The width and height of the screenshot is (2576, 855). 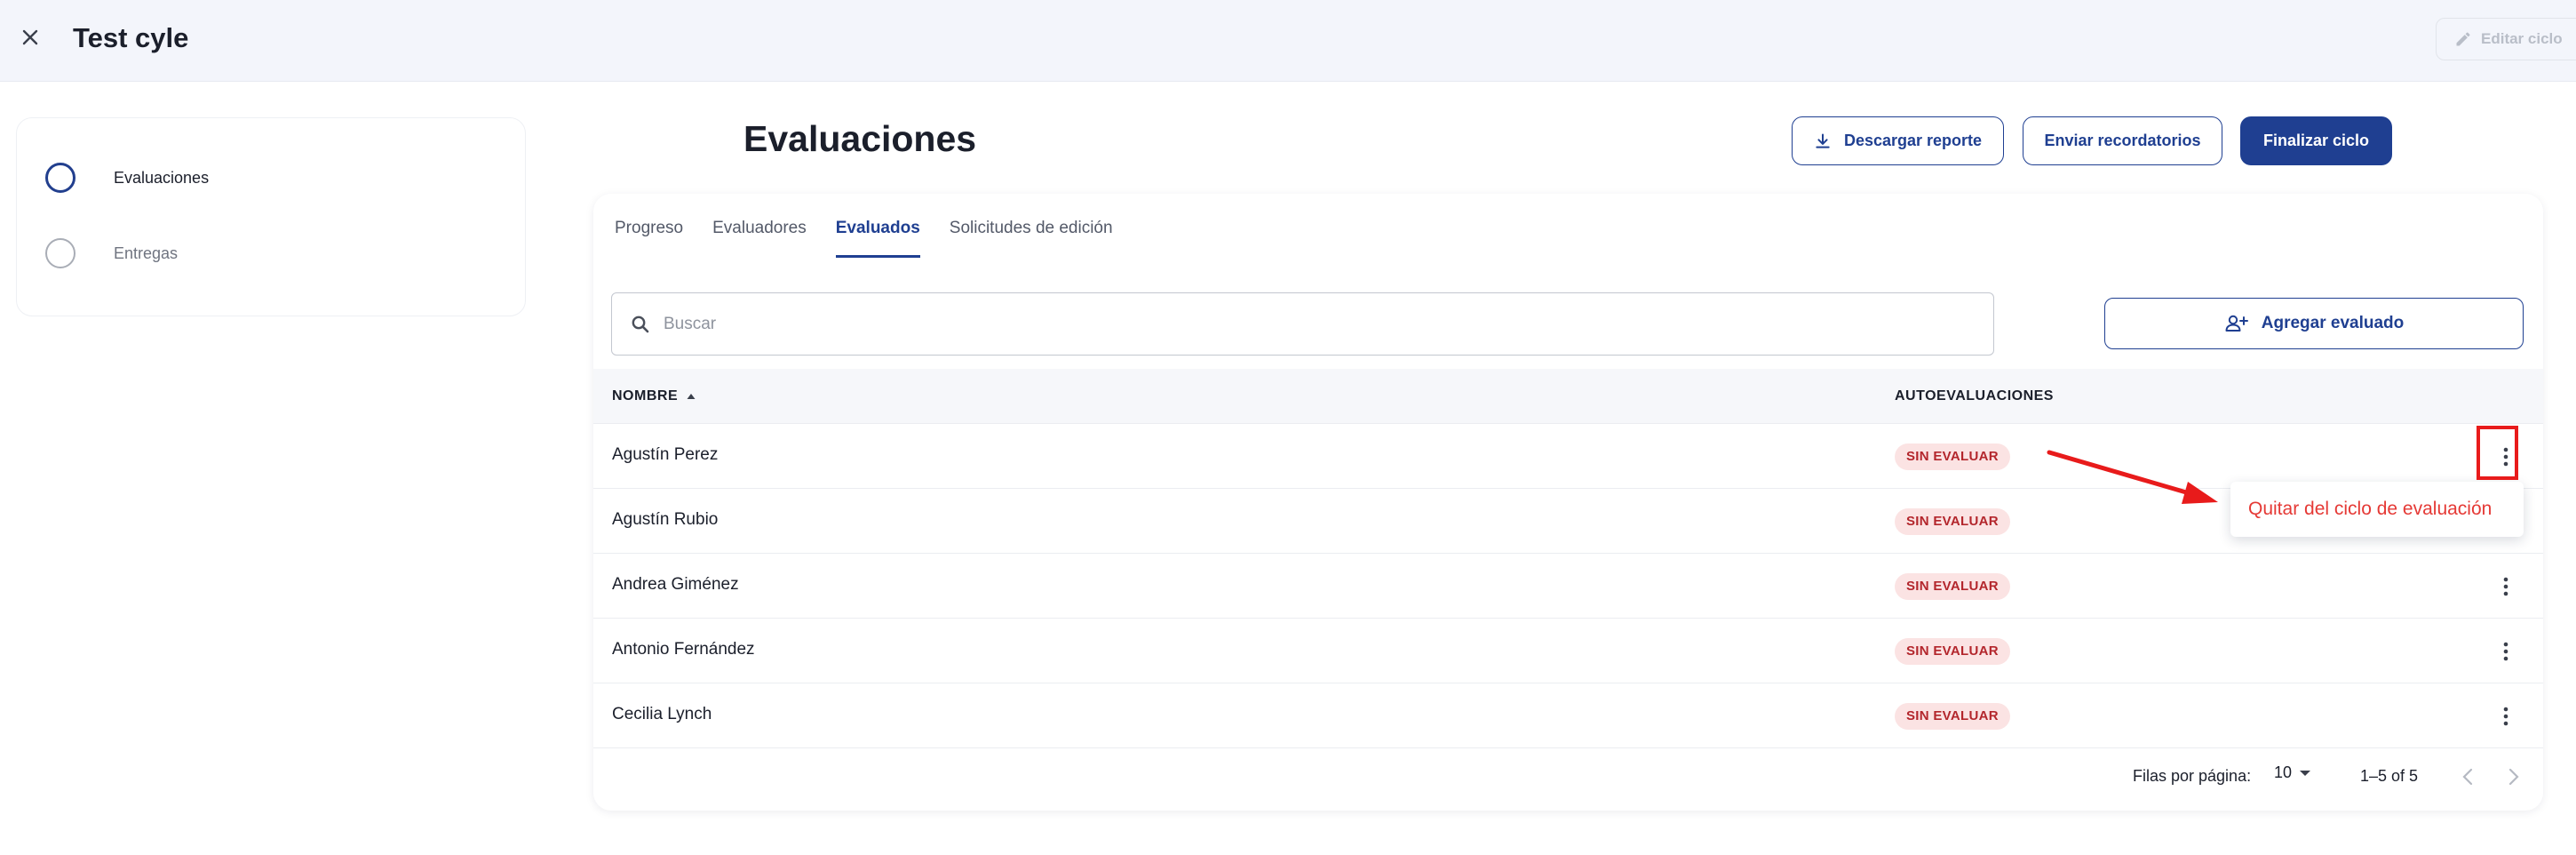 I want to click on chevron-left-icon, so click(x=2467, y=777).